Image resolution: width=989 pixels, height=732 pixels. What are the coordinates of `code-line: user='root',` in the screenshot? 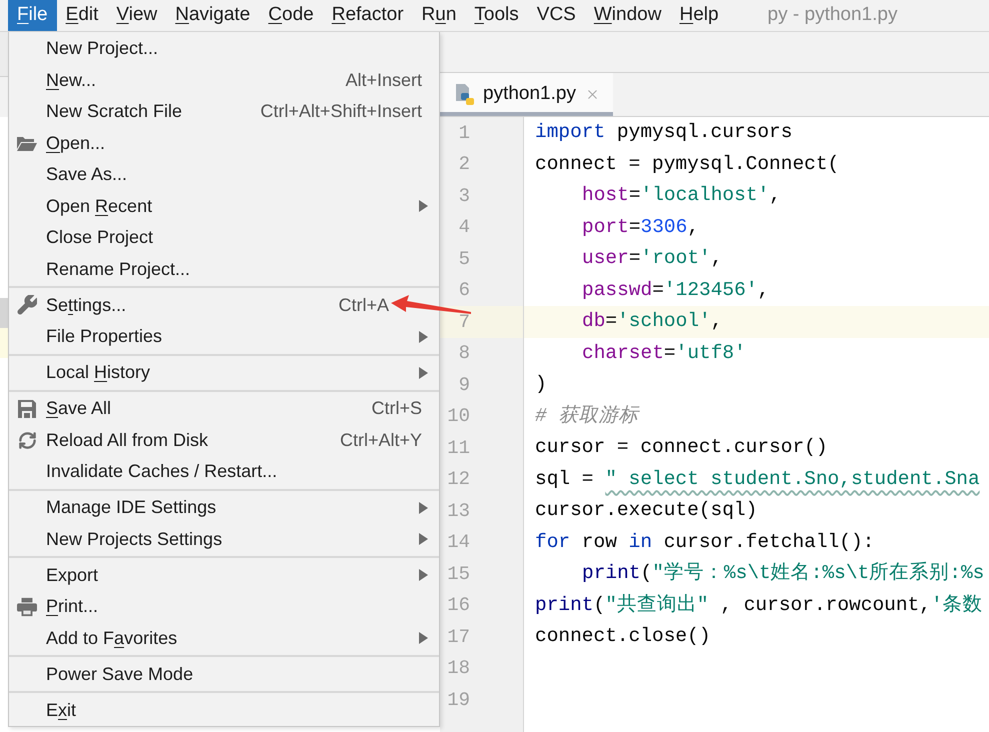 It's located at (652, 259).